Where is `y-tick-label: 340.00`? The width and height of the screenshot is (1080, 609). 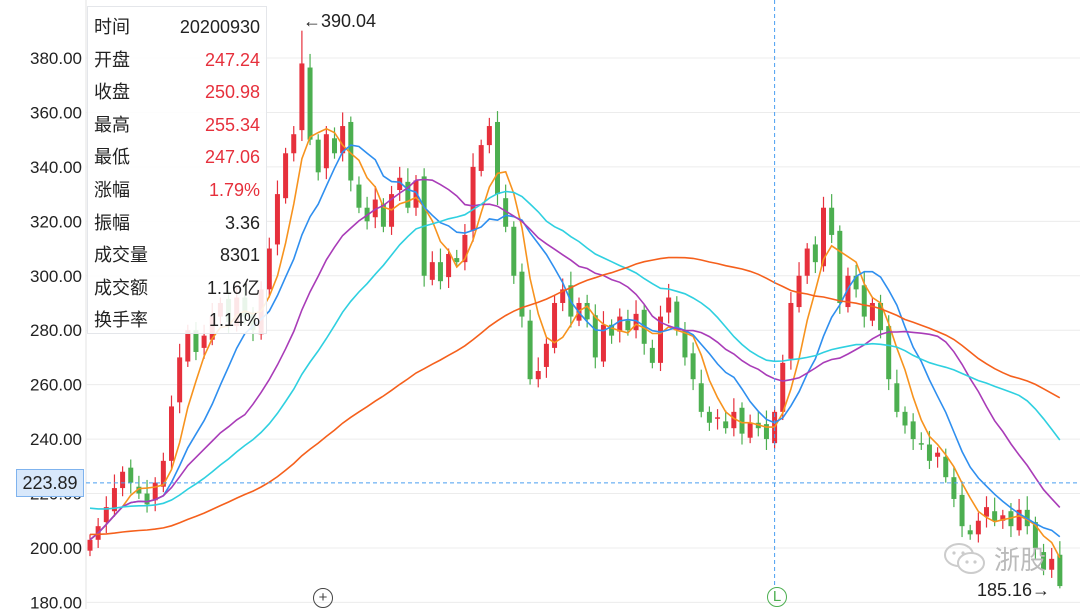
y-tick-label: 340.00 is located at coordinates (56, 167).